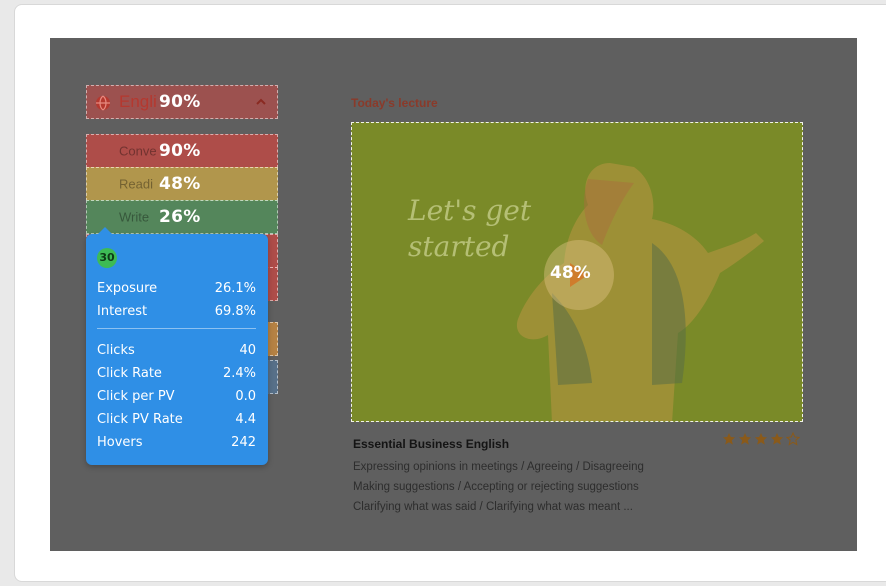 The height and width of the screenshot is (586, 886). Describe the element at coordinates (176, 288) in the screenshot. I see `tooltip-row-exposure: Exposure 26.1%` at that location.